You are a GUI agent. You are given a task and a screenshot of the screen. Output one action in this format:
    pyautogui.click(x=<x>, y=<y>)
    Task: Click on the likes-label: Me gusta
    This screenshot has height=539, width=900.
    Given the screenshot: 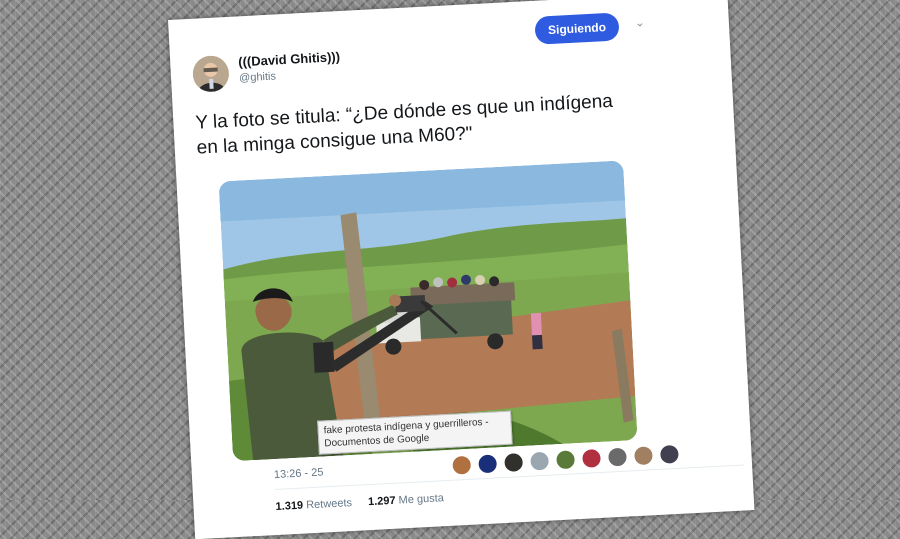 What is the action you would take?
    pyautogui.click(x=421, y=499)
    